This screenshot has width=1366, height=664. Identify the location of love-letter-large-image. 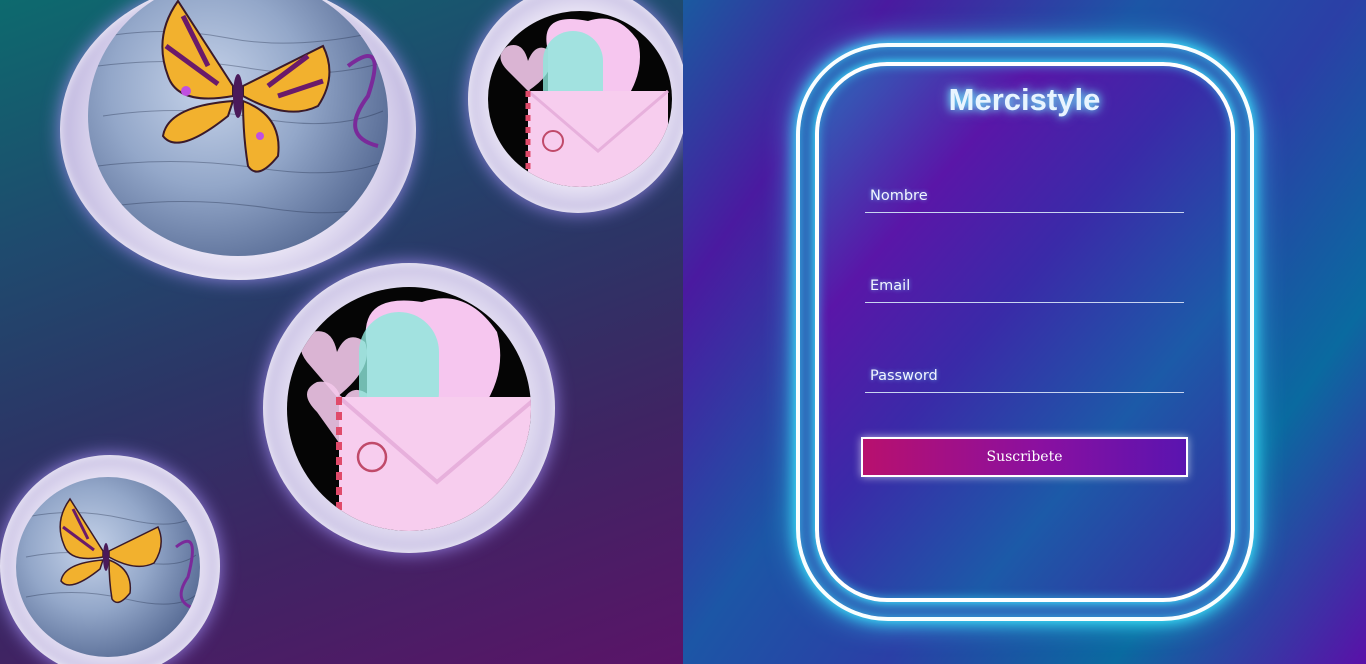
(409, 409).